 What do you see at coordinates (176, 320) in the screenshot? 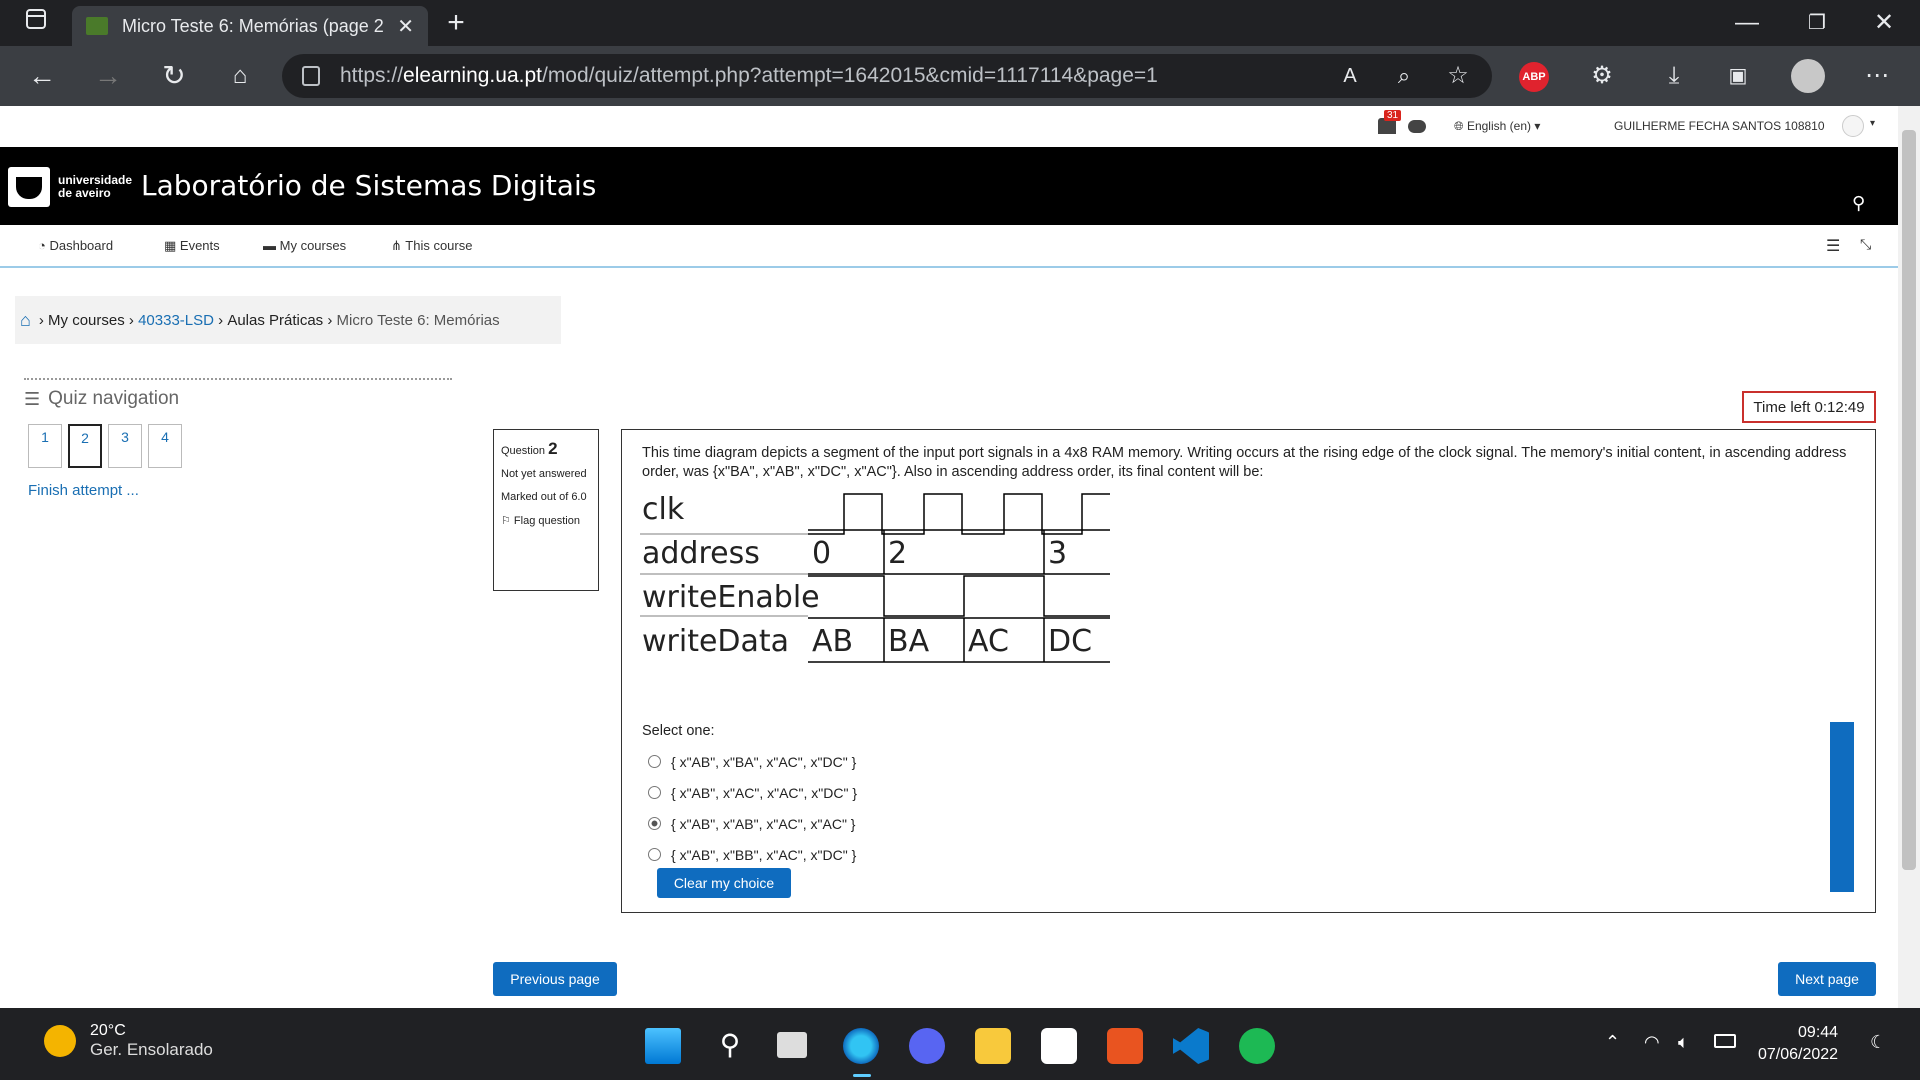
I see `breadcrumb-course: 40333-LSD` at bounding box center [176, 320].